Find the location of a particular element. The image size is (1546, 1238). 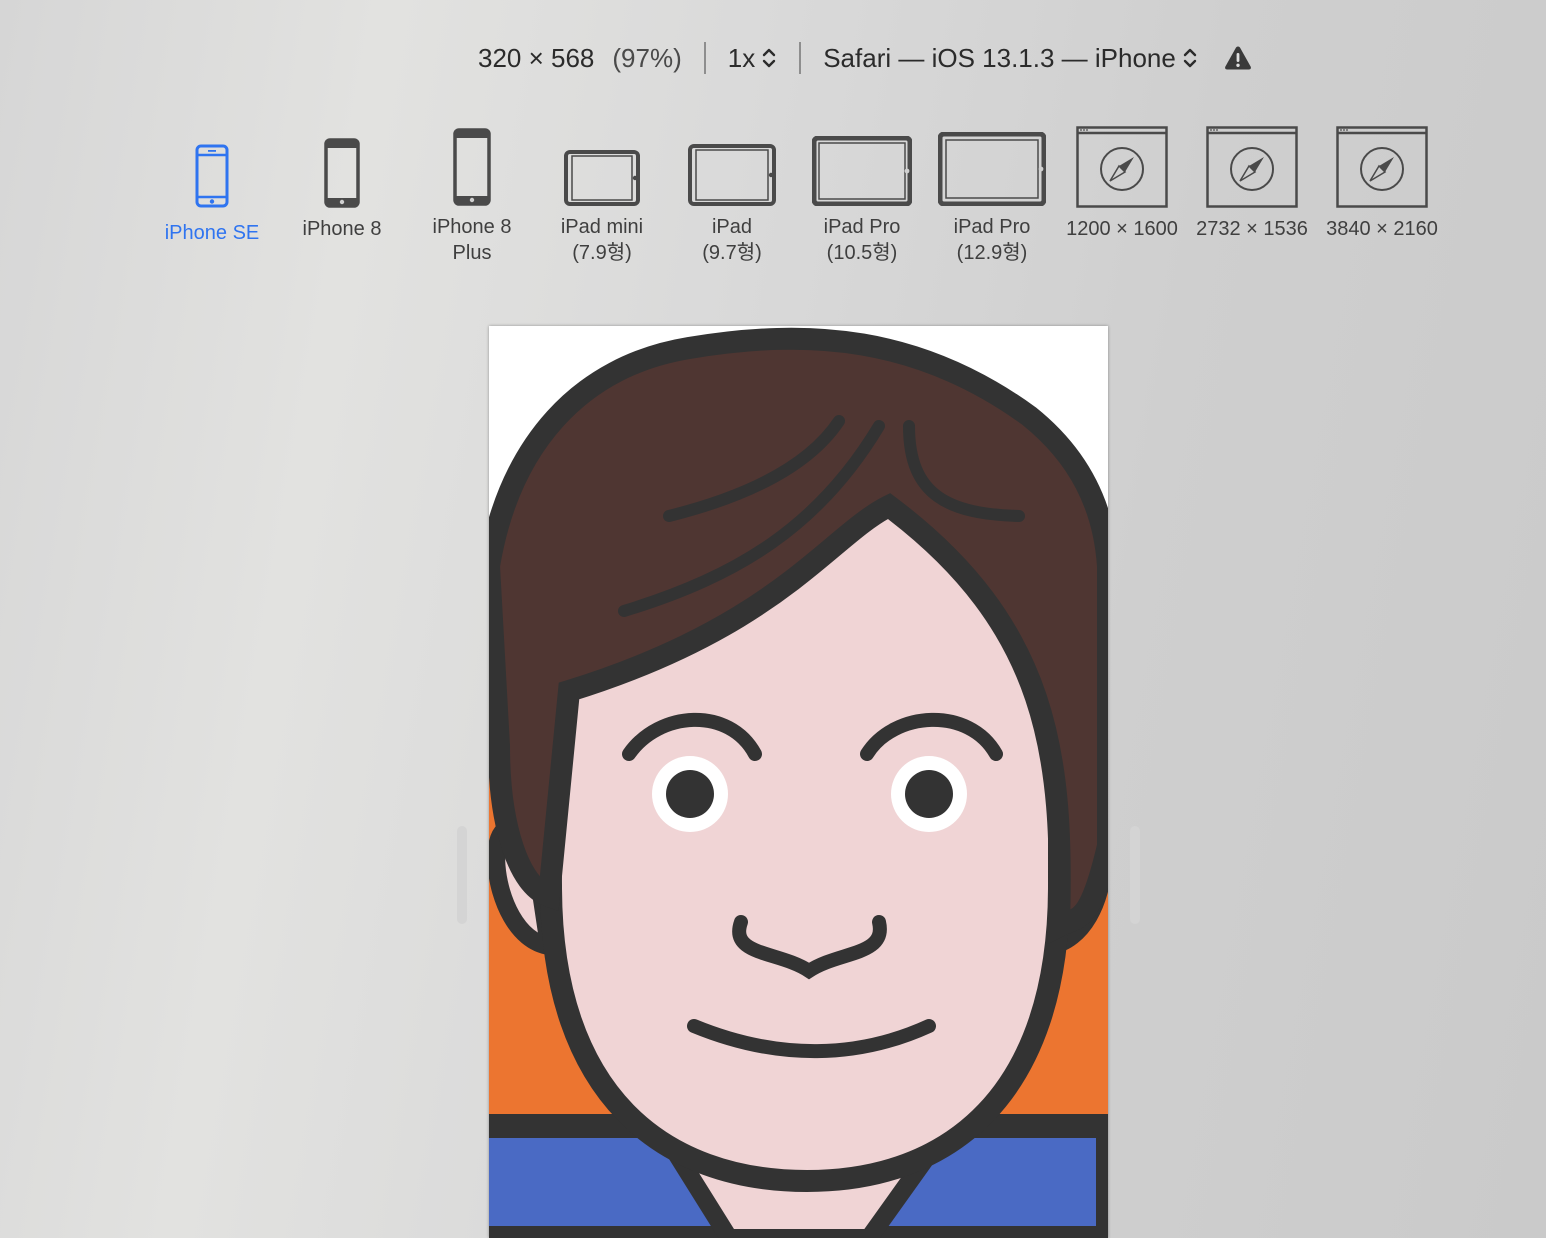

pixel-ratio-select: 1x is located at coordinates (752, 58).